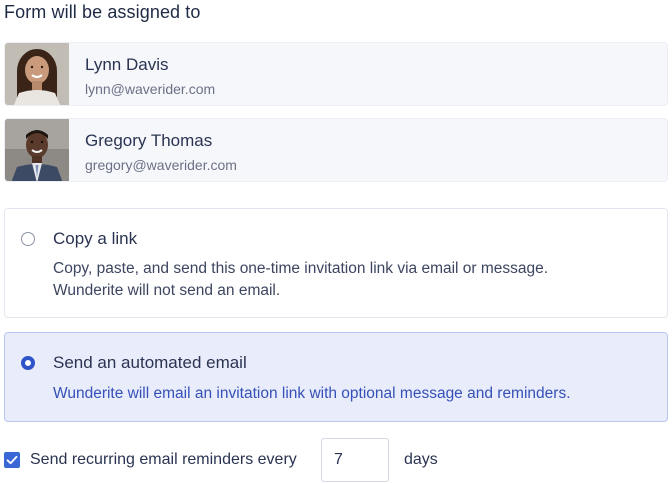 This screenshot has width=672, height=484. I want to click on radio-copy-link, so click(28, 239).